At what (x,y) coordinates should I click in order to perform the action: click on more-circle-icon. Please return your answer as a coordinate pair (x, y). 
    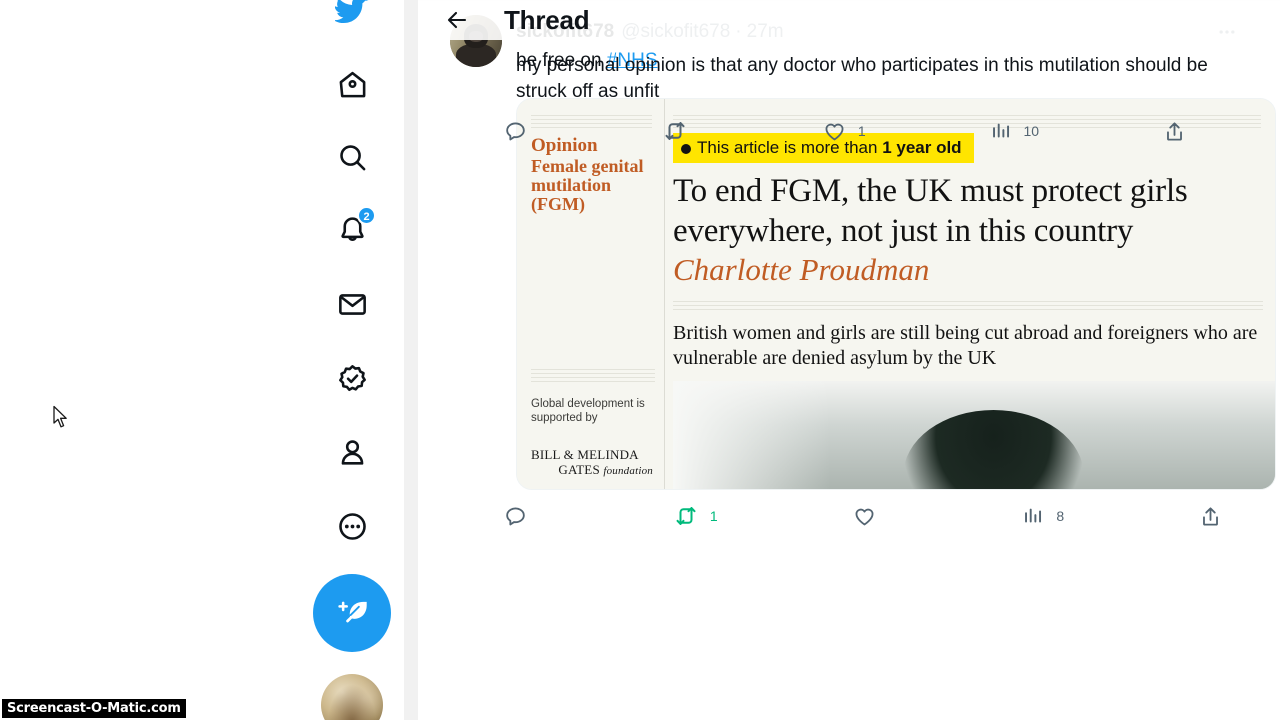
    Looking at the image, I should click on (352, 526).